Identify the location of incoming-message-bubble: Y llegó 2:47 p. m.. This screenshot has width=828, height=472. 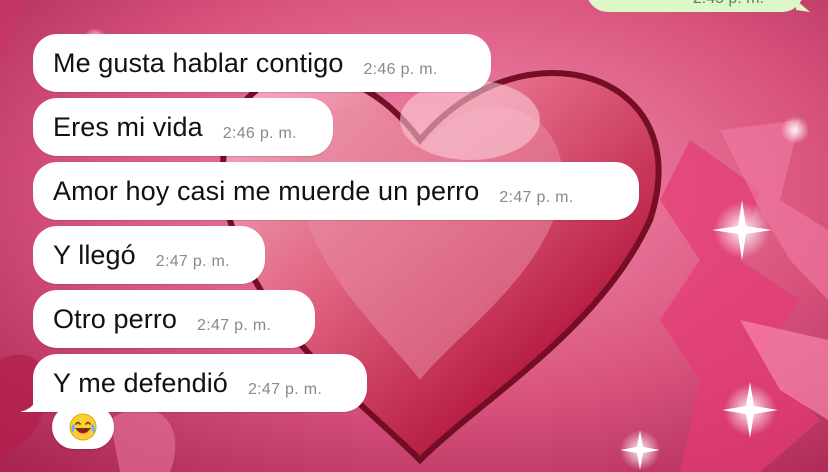
(149, 255).